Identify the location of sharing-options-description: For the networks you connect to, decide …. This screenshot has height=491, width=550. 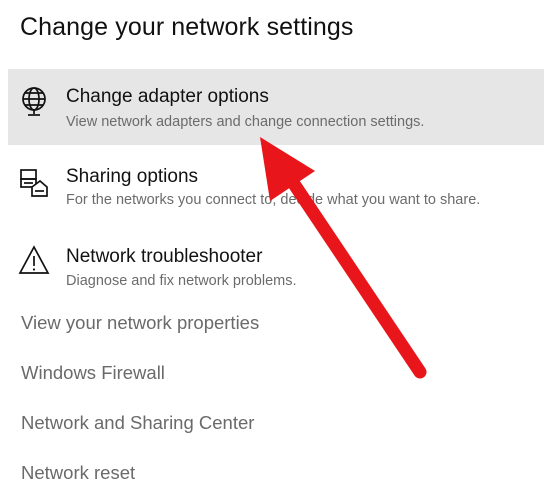
(273, 200).